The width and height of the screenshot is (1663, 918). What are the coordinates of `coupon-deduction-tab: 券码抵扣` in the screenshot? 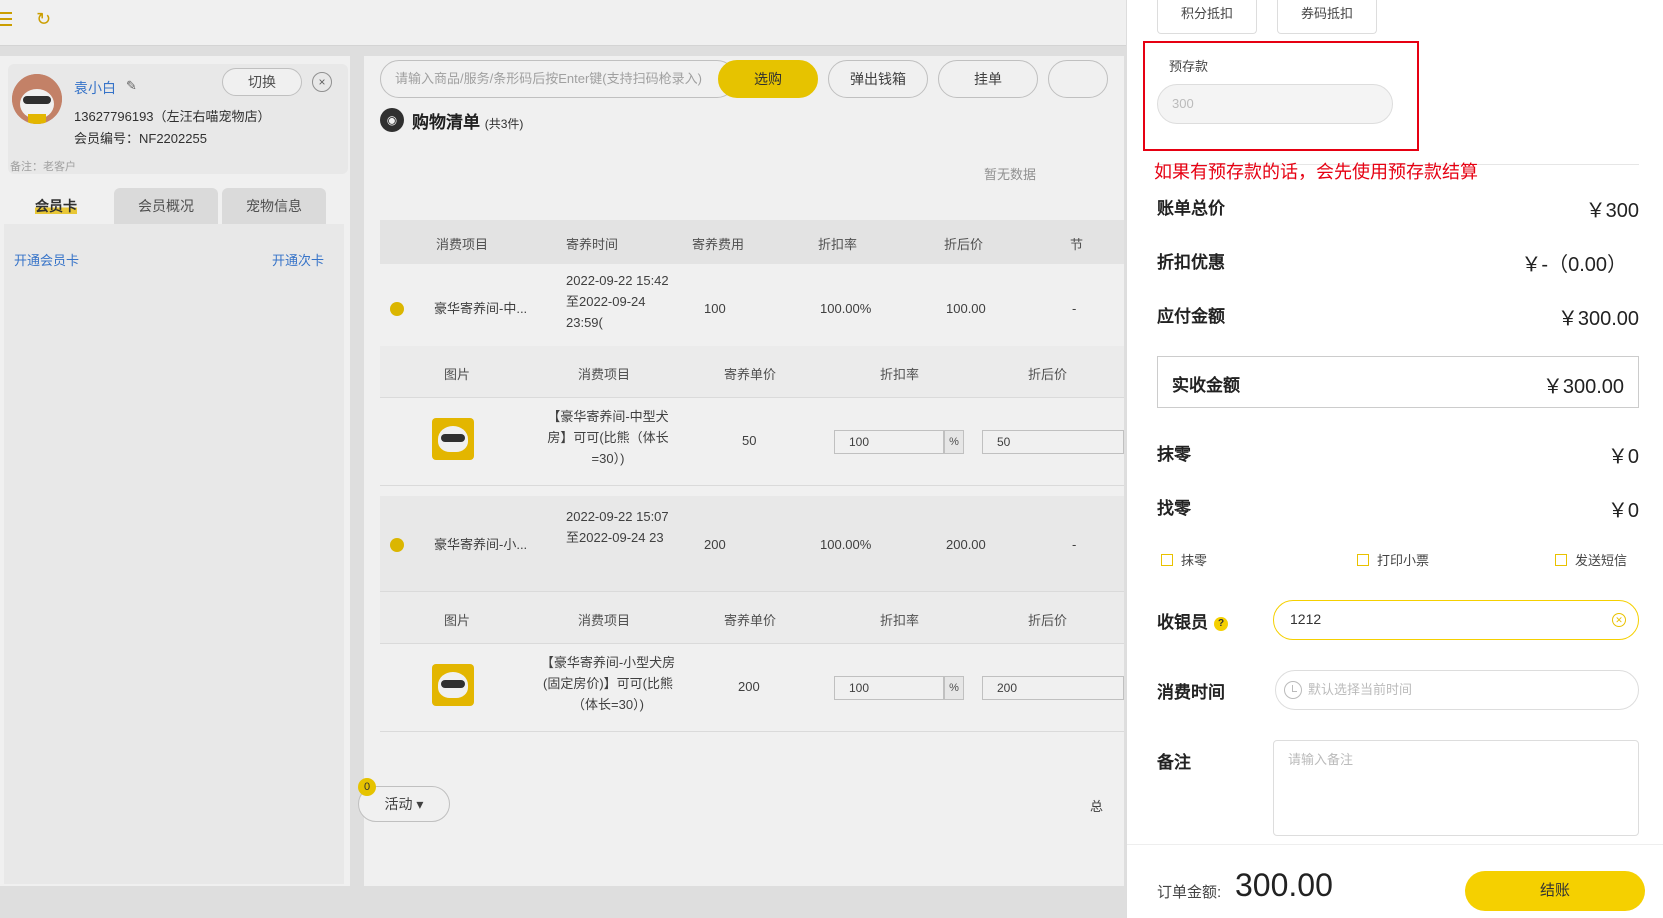 It's located at (1327, 17).